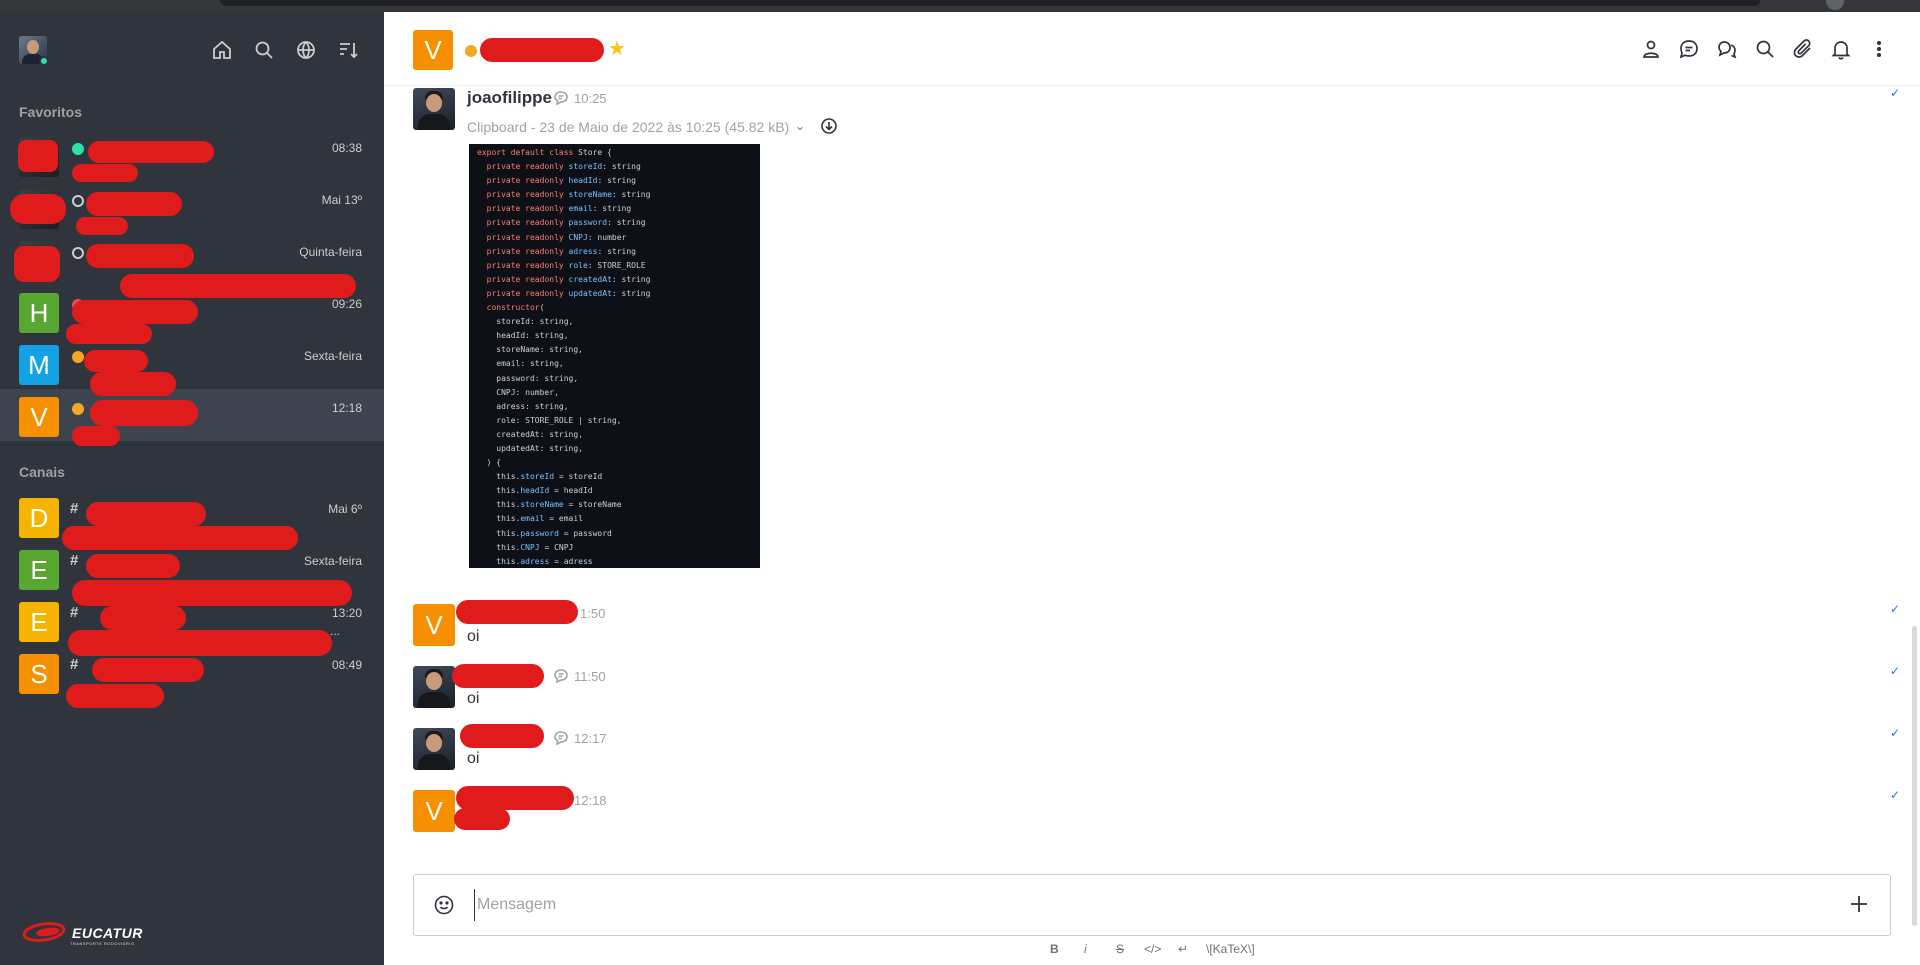 This screenshot has width=1920, height=965. Describe the element at coordinates (568, 293) in the screenshot. I see `code-line: private readonly updatedAt: string` at that location.